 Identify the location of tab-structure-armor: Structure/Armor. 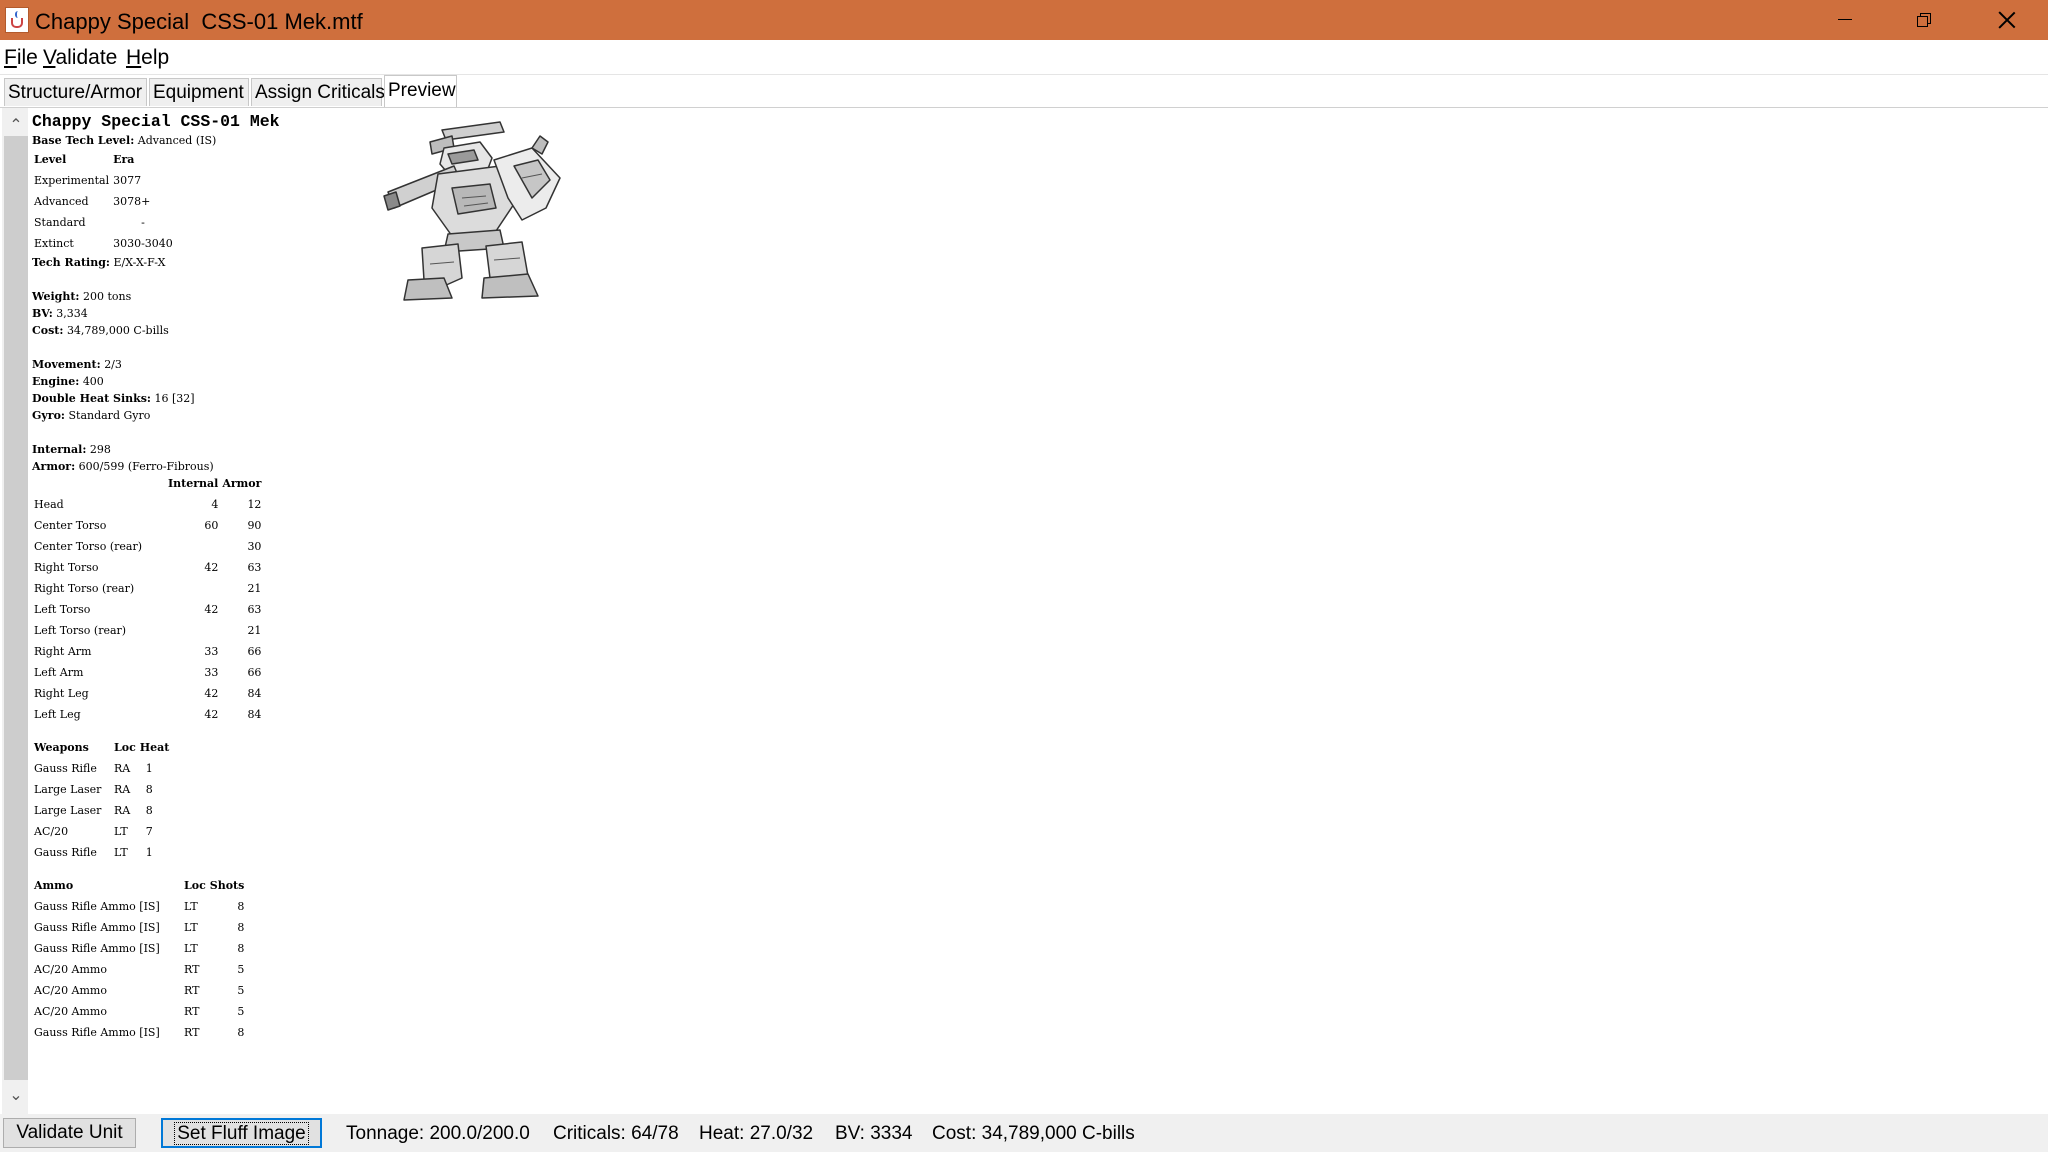
(75, 92).